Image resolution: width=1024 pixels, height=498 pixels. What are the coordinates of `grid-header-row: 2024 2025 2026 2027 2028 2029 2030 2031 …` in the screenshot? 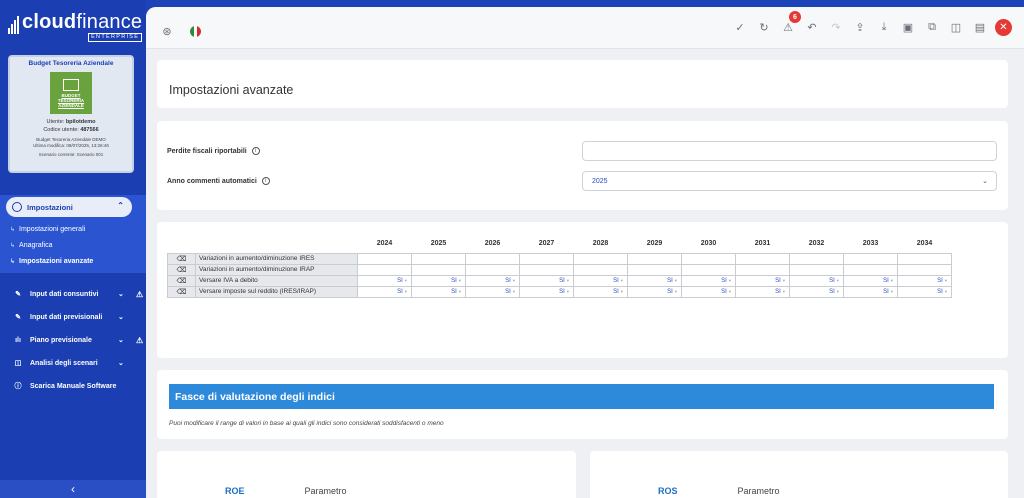 It's located at (560, 246).